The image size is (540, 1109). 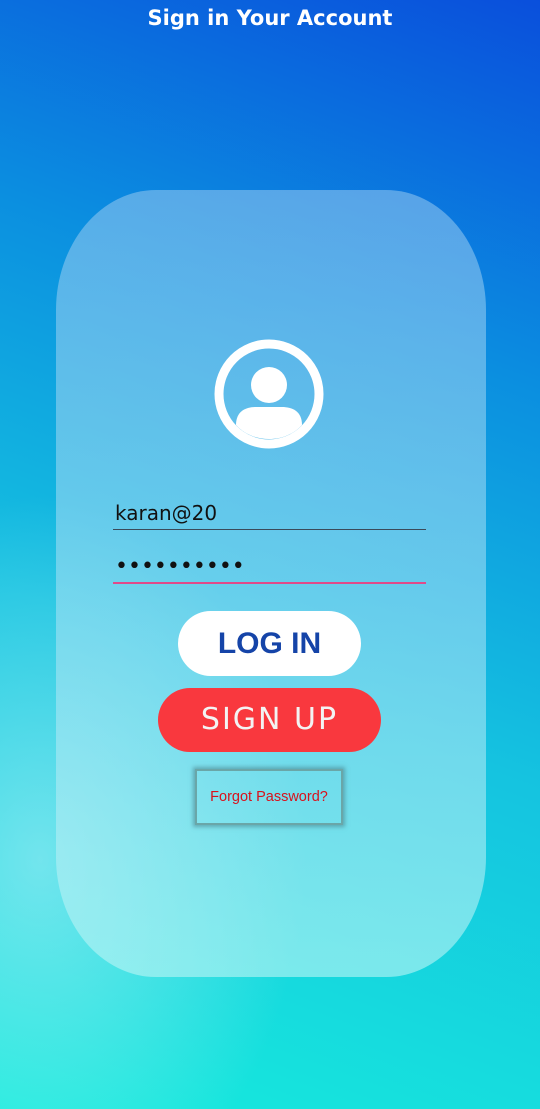 I want to click on page-title: Sign in Your Account, so click(x=270, y=18).